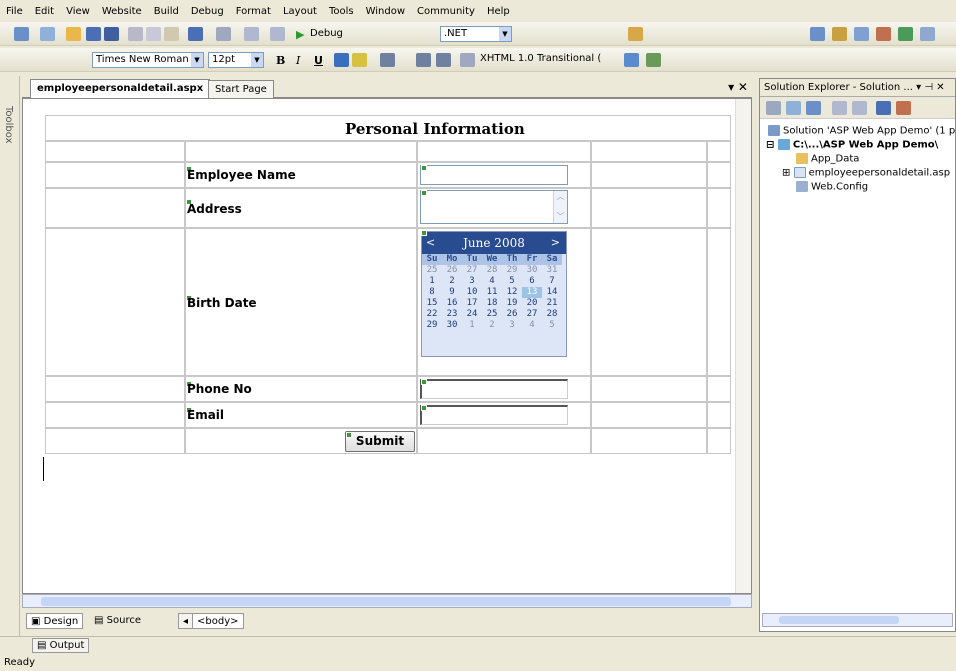  I want to click on find-icon, so click(635, 34).